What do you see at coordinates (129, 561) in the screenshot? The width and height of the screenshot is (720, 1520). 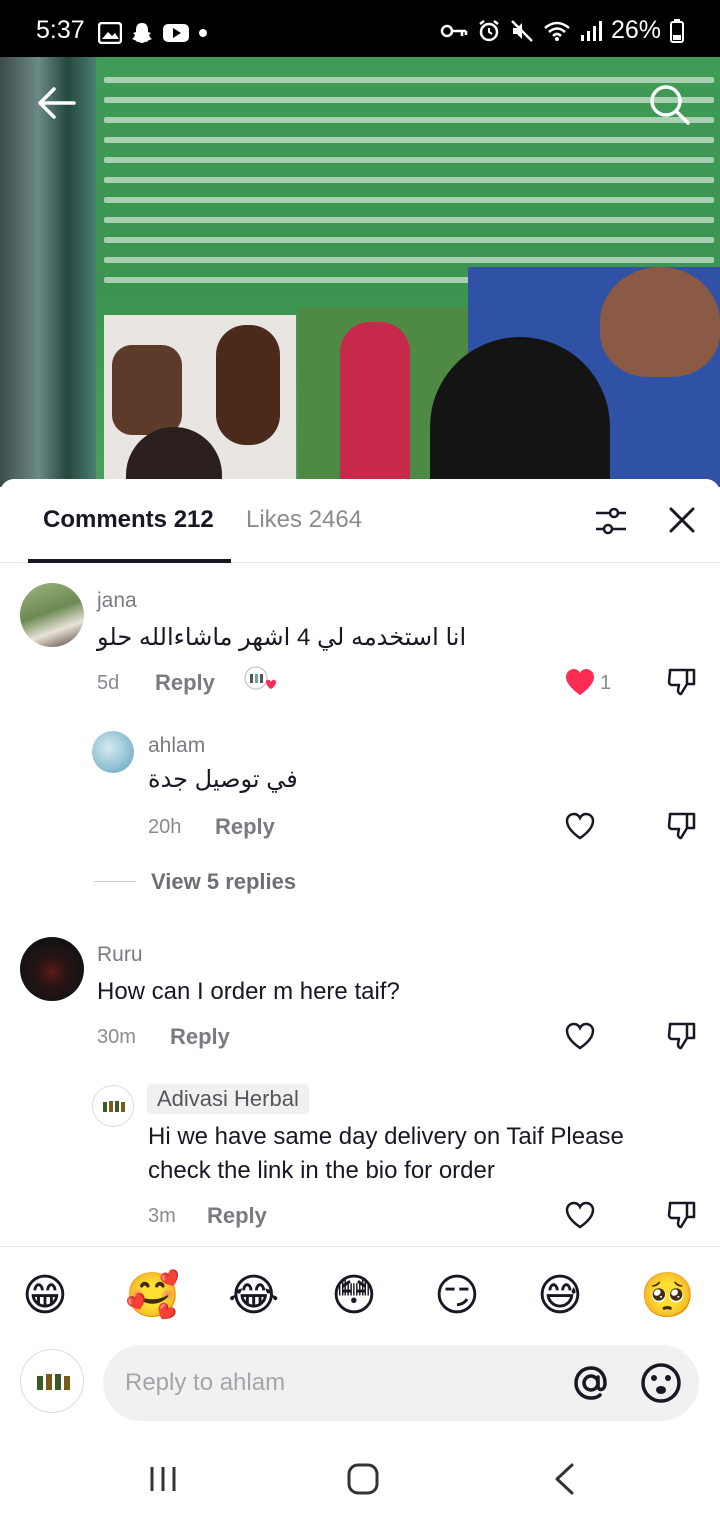 I see `active-tab-indicator` at bounding box center [129, 561].